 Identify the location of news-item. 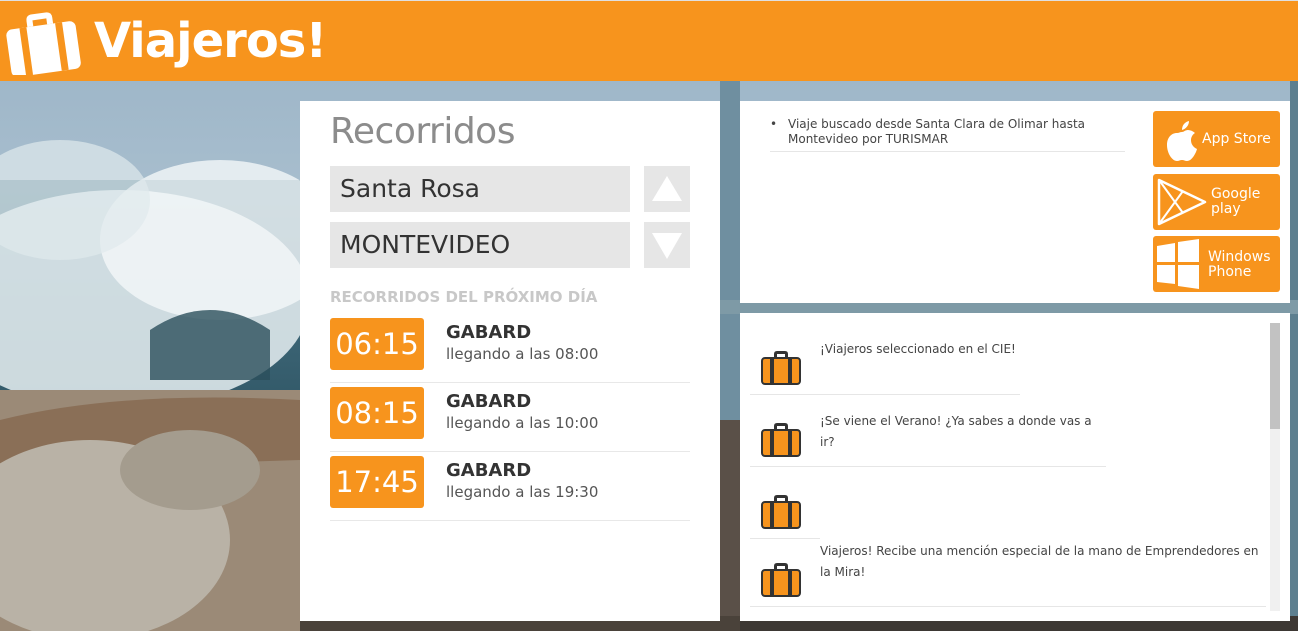
(785, 503).